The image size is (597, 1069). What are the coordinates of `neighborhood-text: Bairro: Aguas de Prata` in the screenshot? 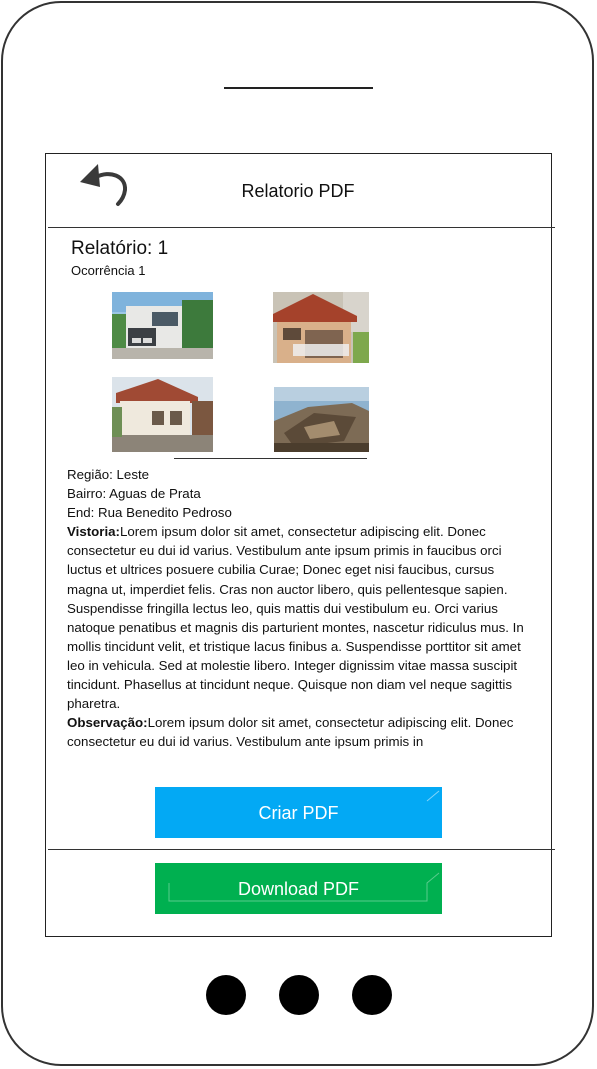 It's located at (134, 494).